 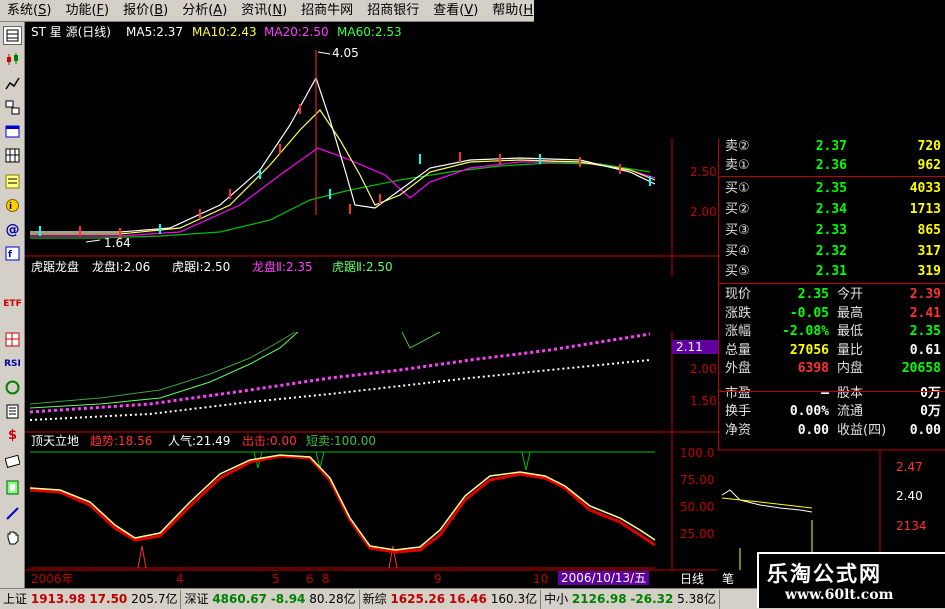 I want to click on stat-value: 2.41, so click(x=925, y=313).